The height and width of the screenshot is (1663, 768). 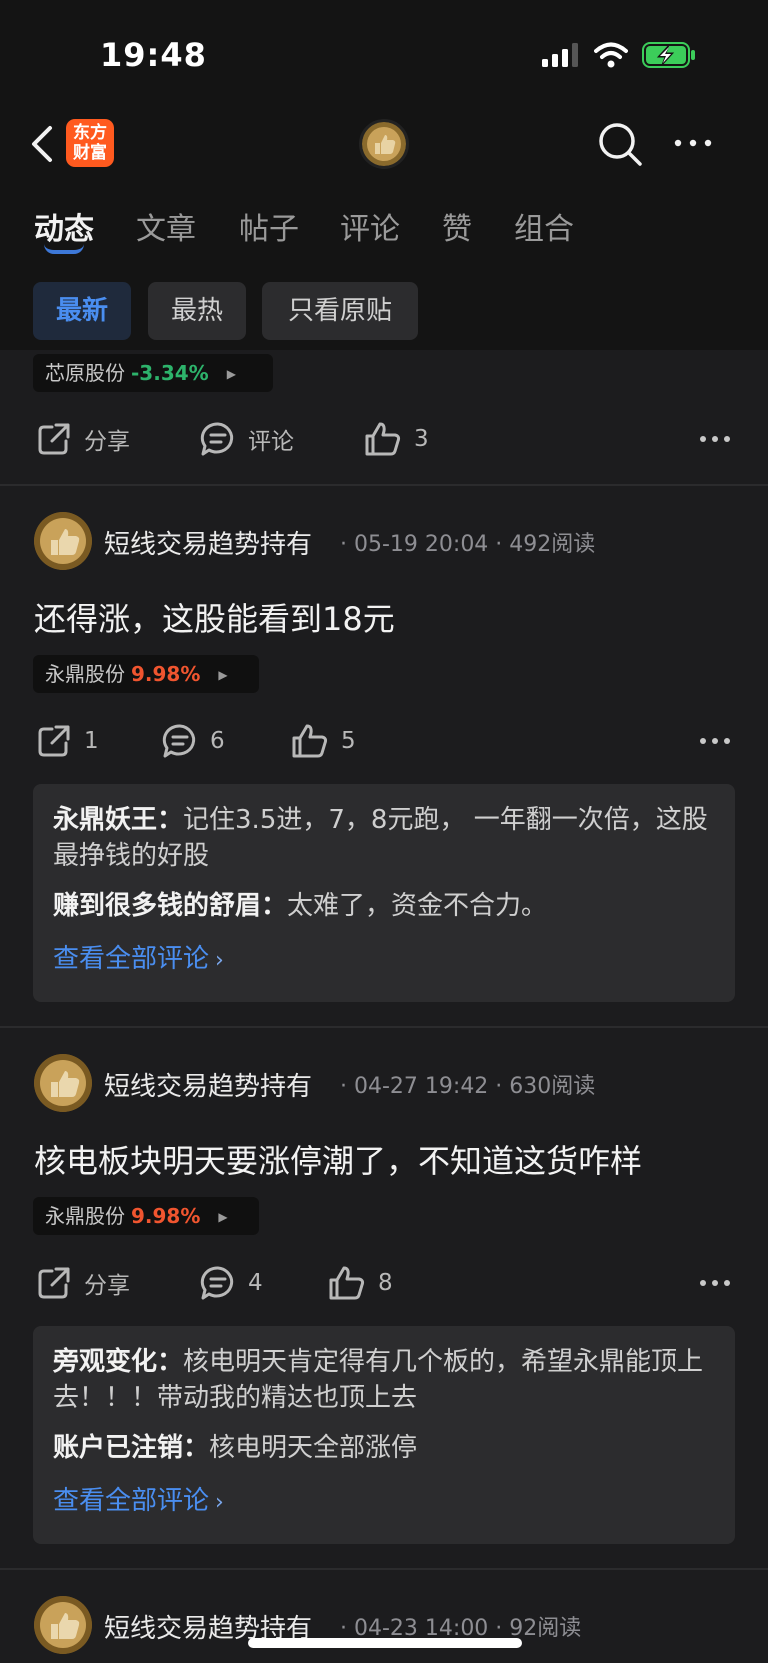 What do you see at coordinates (166, 226) in the screenshot?
I see `tab-articles: 文章` at bounding box center [166, 226].